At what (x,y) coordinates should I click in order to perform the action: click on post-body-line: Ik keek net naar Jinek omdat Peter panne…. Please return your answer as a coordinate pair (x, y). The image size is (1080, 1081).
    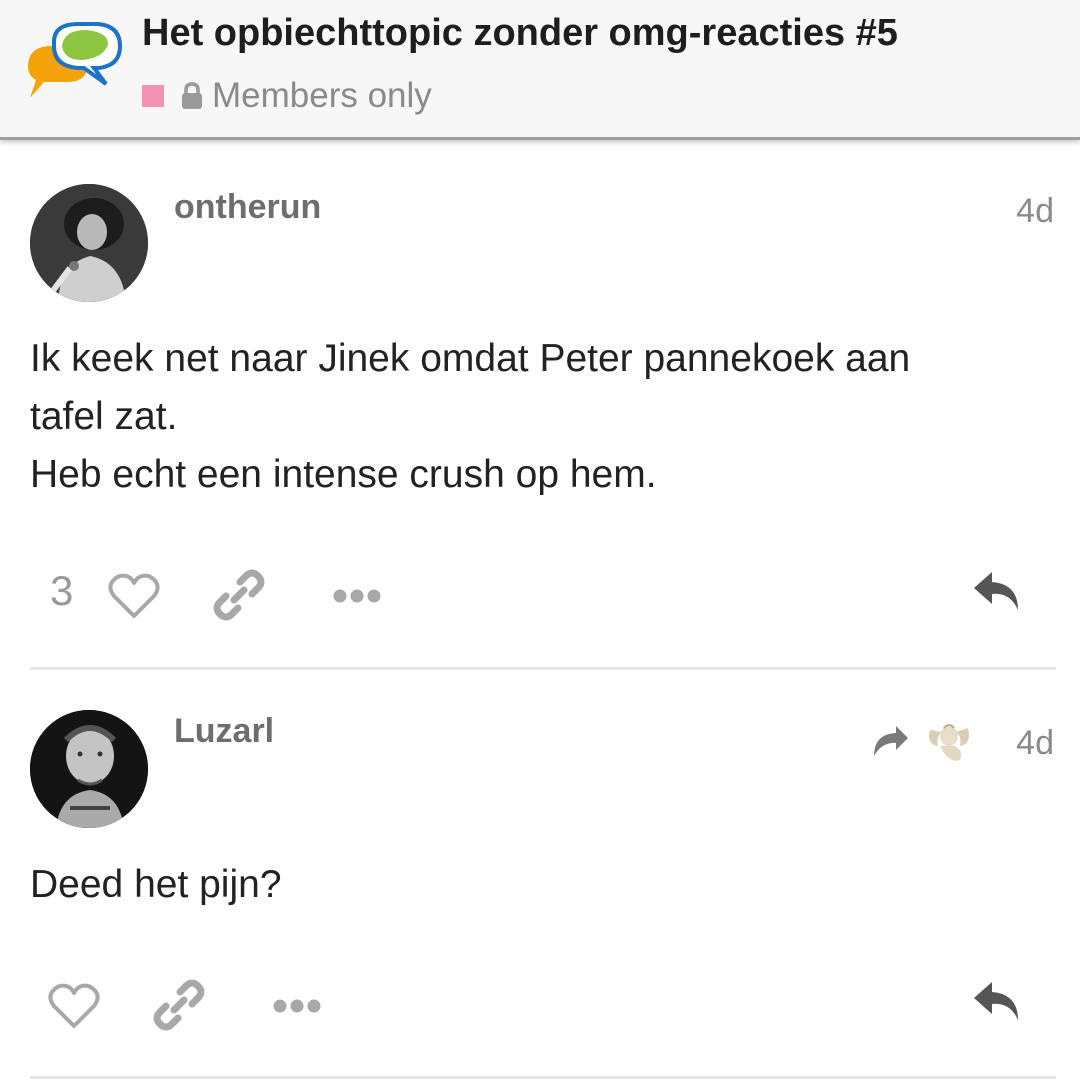
    Looking at the image, I should click on (470, 358).